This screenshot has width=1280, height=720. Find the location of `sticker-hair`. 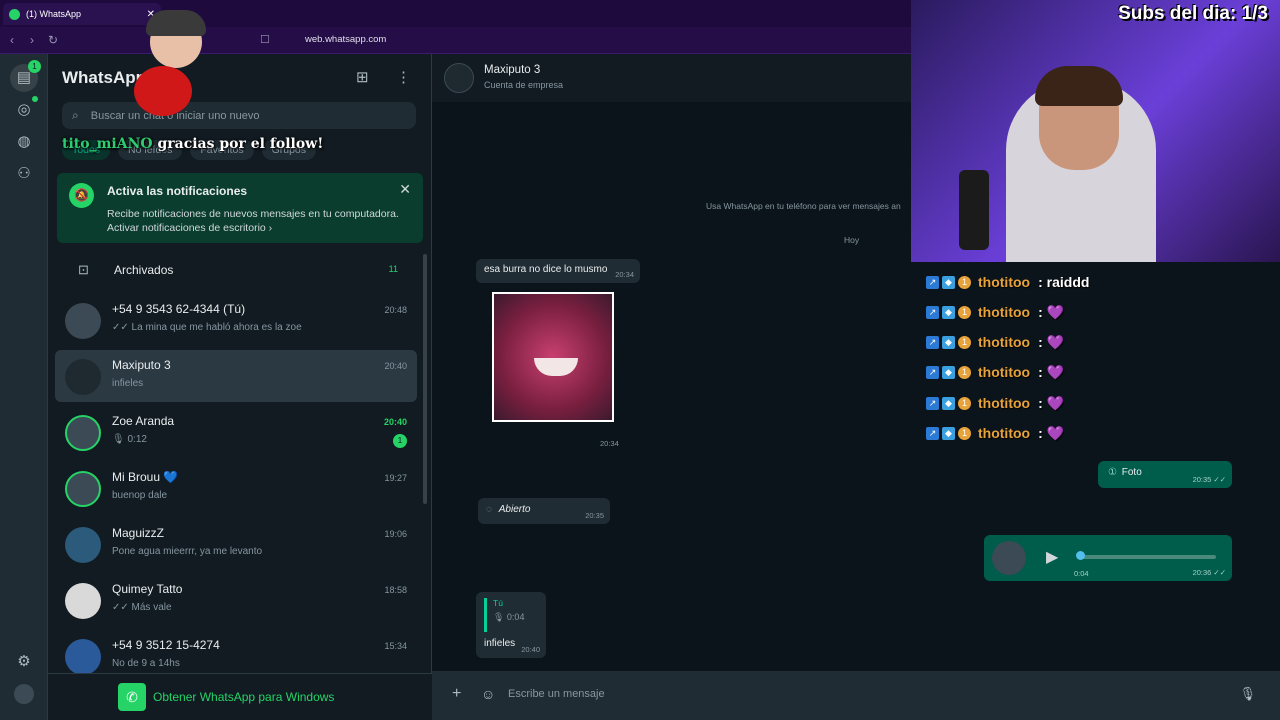

sticker-hair is located at coordinates (176, 23).